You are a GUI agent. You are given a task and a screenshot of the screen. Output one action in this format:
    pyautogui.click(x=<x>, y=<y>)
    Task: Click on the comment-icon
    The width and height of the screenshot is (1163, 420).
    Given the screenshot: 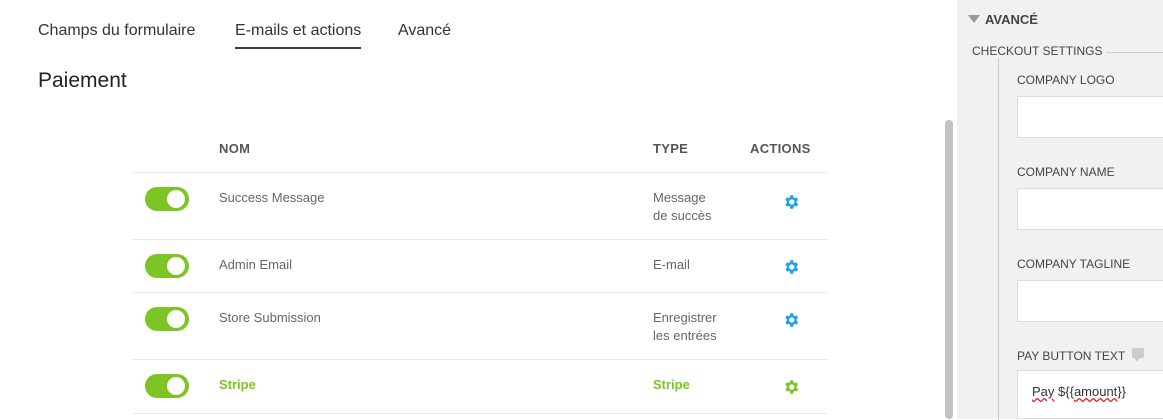 What is the action you would take?
    pyautogui.click(x=1138, y=355)
    